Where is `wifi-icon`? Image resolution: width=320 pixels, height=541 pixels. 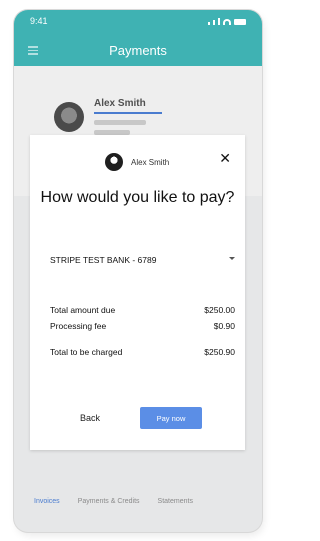
wifi-icon is located at coordinates (227, 22).